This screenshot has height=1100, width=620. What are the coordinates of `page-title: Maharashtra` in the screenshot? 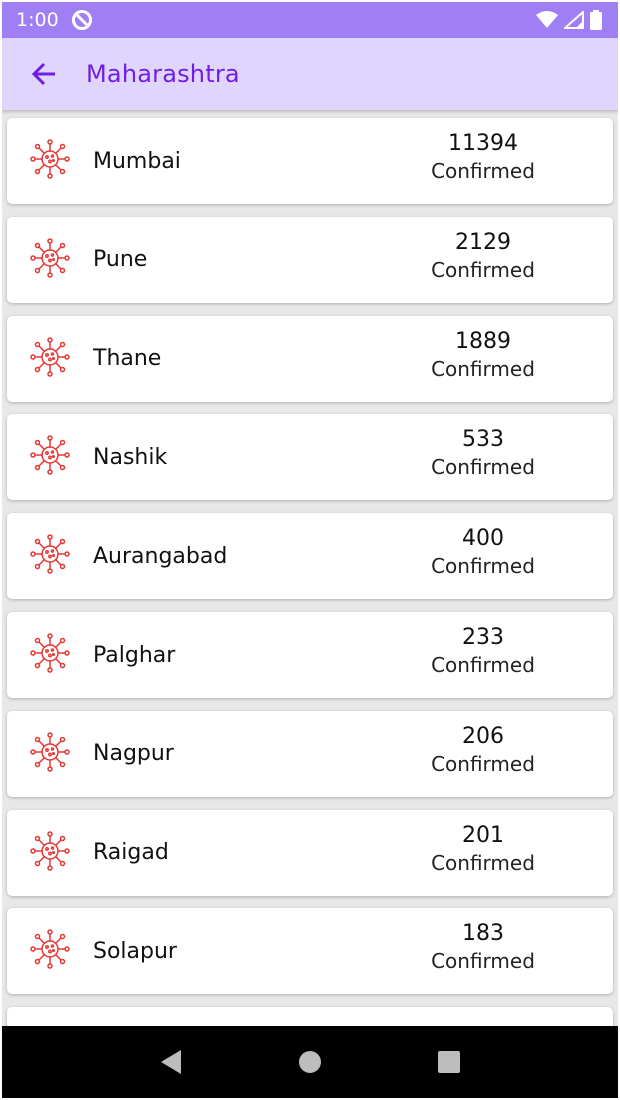 It's located at (163, 74).